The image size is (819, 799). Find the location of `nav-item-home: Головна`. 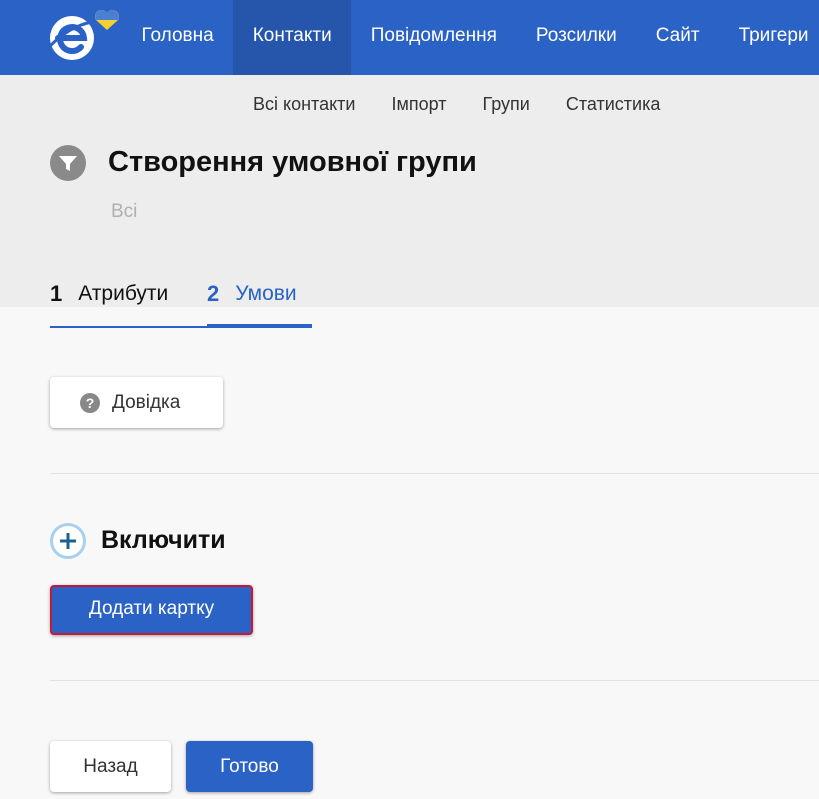

nav-item-home: Головна is located at coordinates (177, 37).